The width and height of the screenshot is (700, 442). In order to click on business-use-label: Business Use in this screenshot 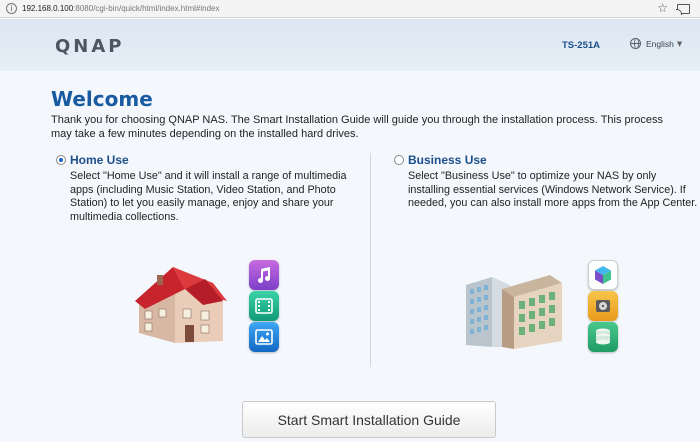, I will do `click(447, 160)`.